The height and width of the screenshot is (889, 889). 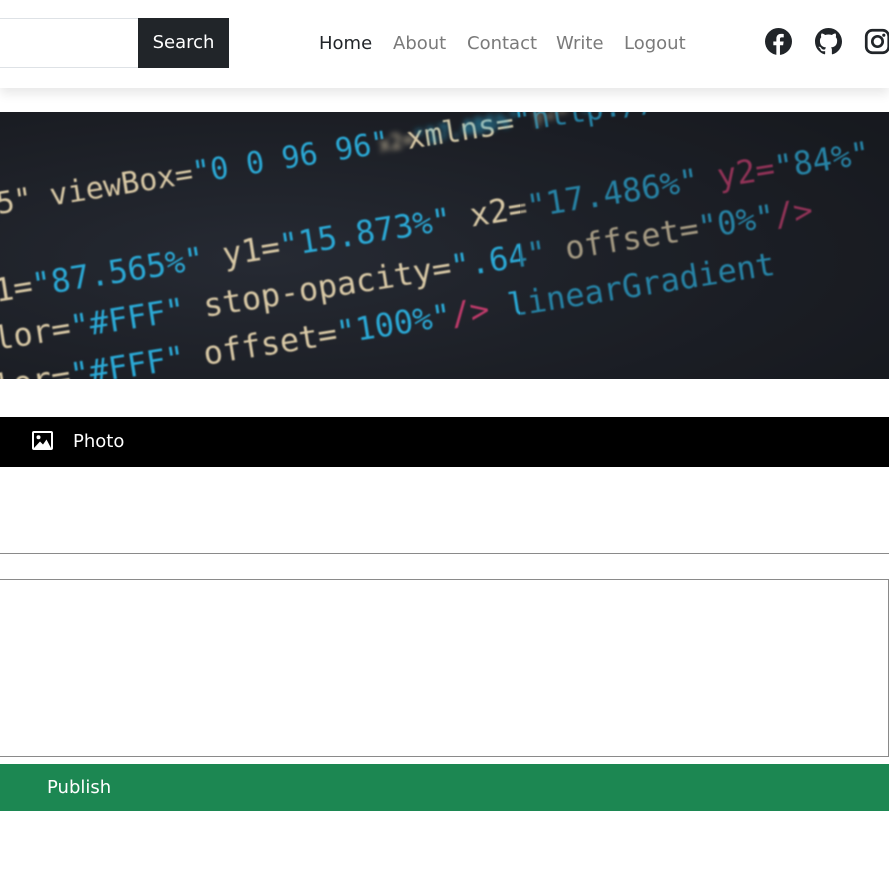 What do you see at coordinates (778, 41) in the screenshot?
I see `facebook-icon` at bounding box center [778, 41].